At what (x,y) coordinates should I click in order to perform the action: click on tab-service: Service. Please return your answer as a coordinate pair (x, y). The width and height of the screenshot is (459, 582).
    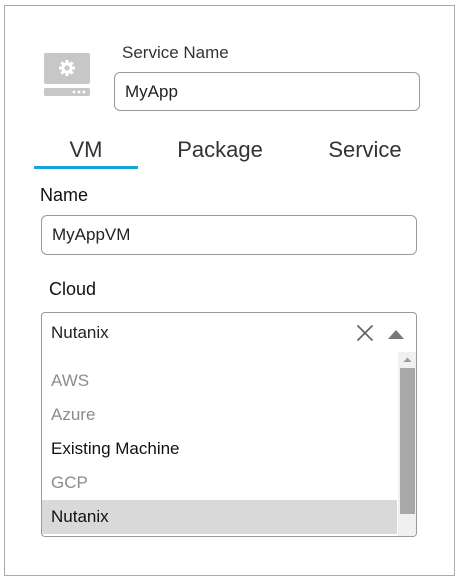
    Looking at the image, I should click on (365, 150).